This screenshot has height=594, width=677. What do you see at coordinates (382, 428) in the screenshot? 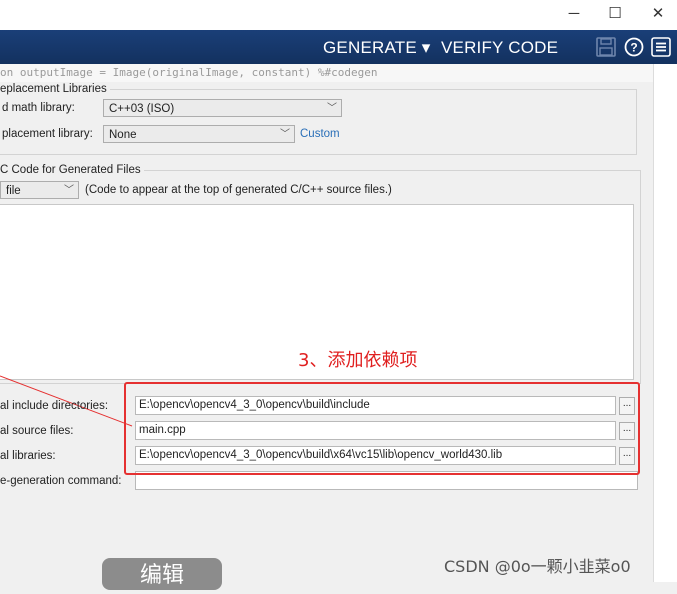
I see `annotation-highlight-box` at bounding box center [382, 428].